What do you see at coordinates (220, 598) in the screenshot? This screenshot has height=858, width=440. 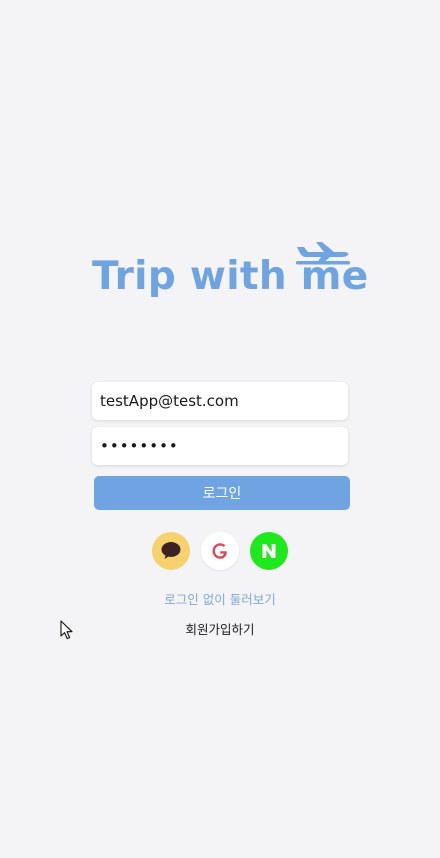 I see `guest-browse-link: 로그인 없이 둘러보기` at bounding box center [220, 598].